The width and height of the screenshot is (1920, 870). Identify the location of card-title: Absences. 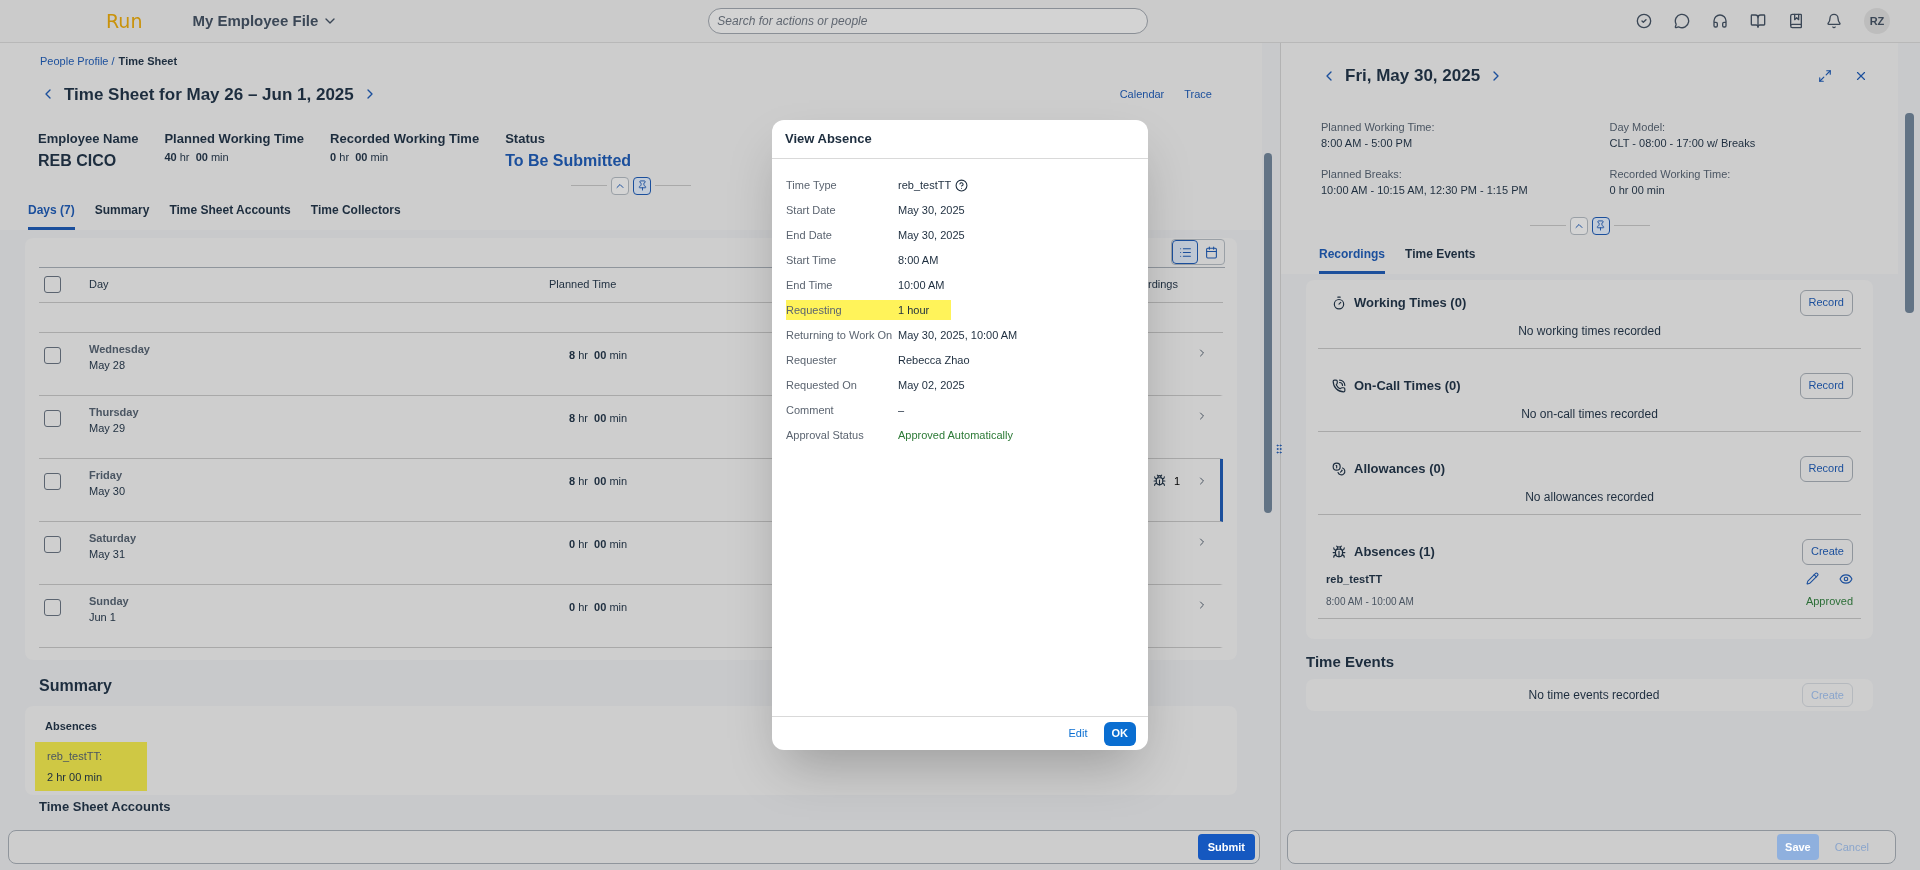
(71, 726).